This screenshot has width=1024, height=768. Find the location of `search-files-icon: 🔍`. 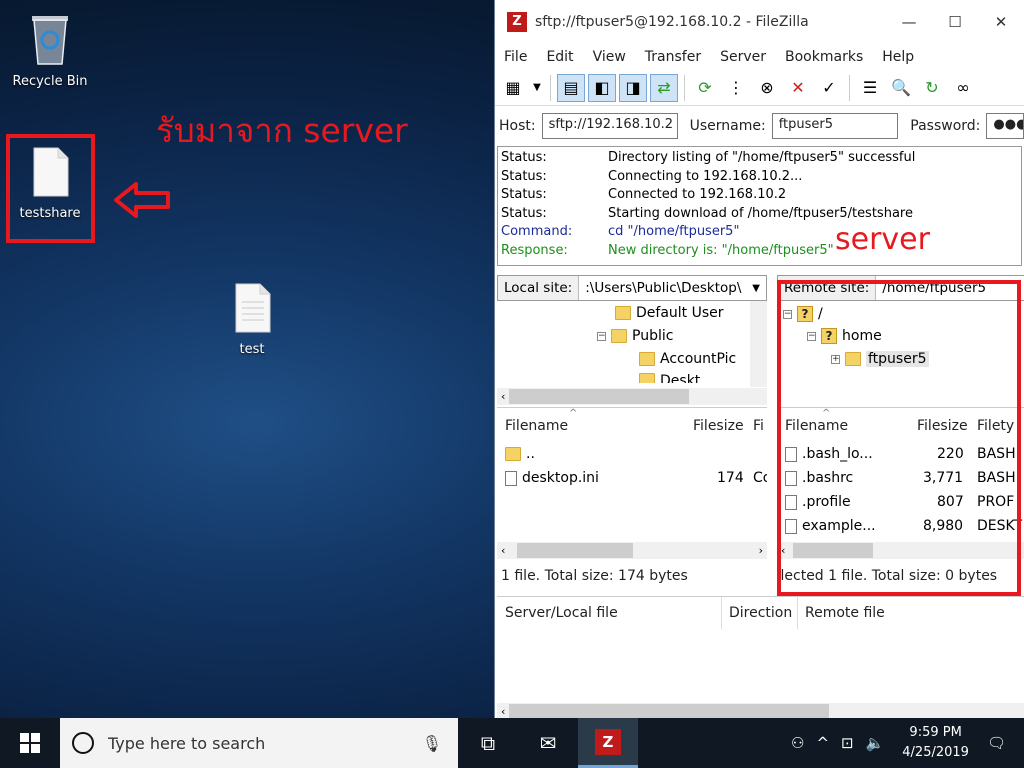

search-files-icon: 🔍 is located at coordinates (901, 88).